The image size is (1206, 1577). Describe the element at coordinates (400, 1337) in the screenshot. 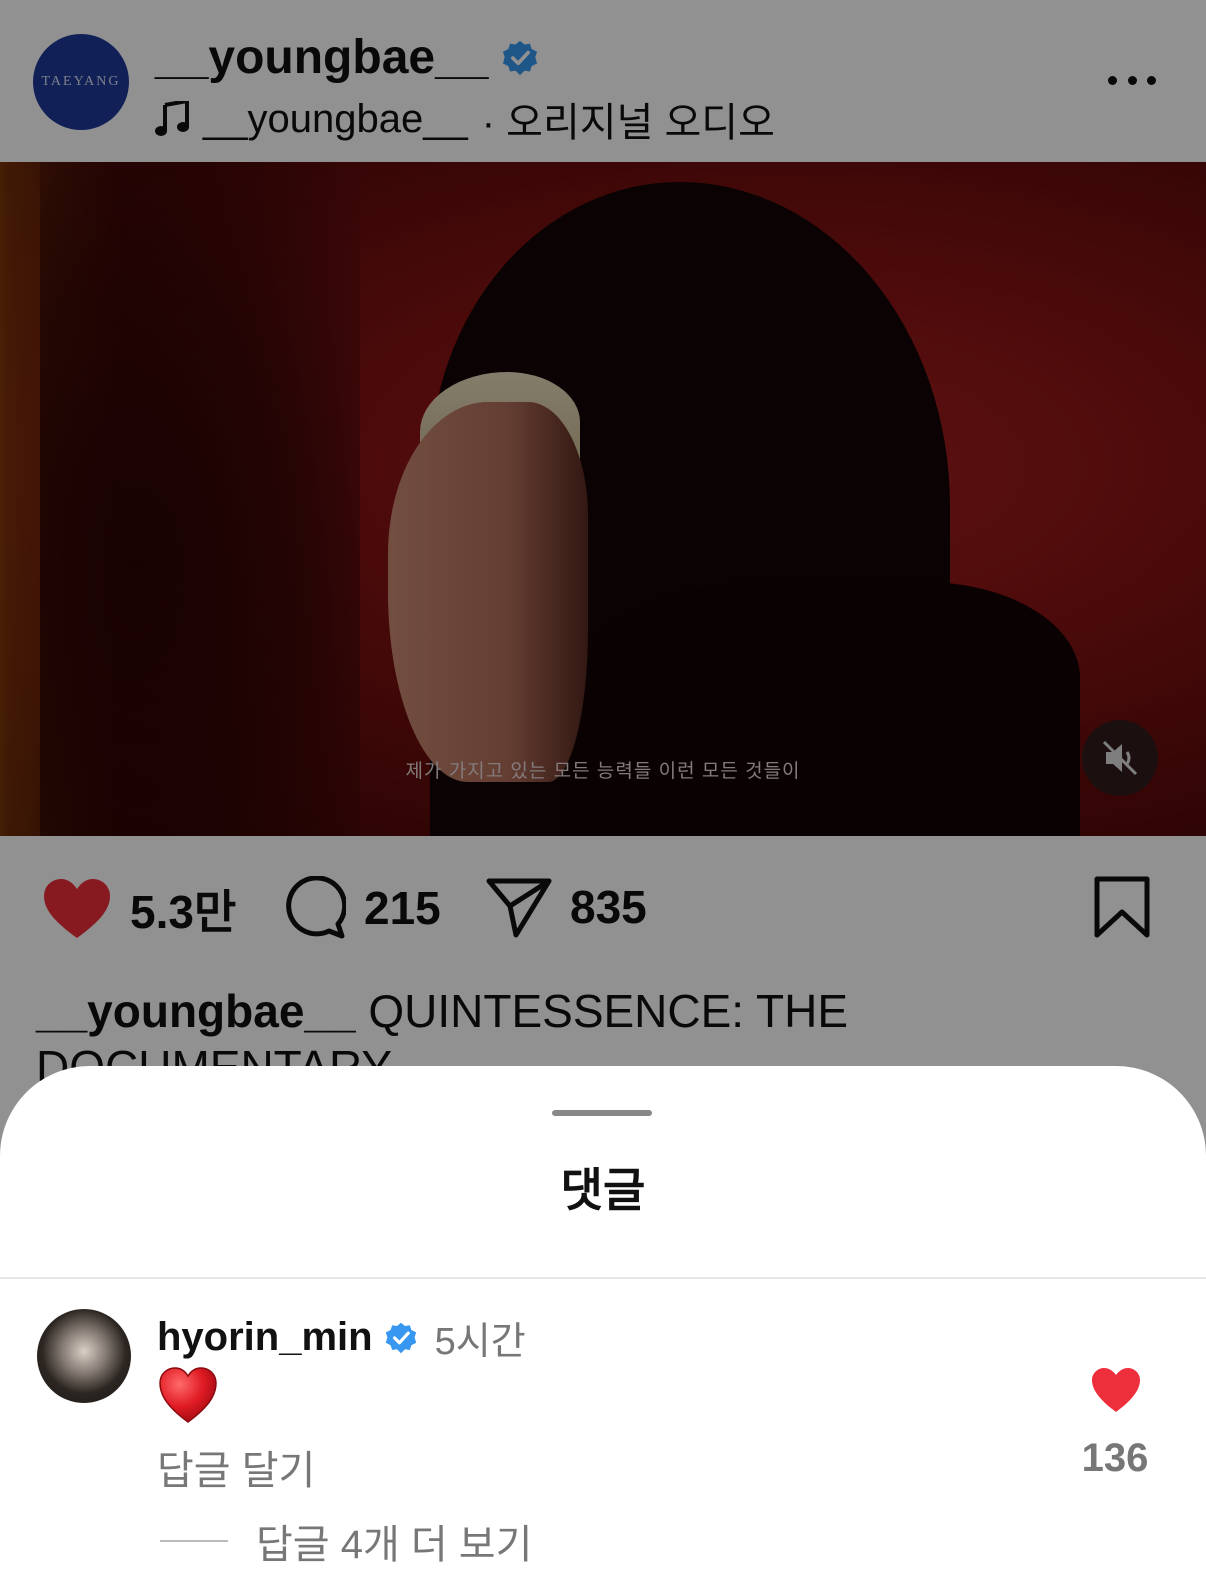

I see `verified-icon` at that location.